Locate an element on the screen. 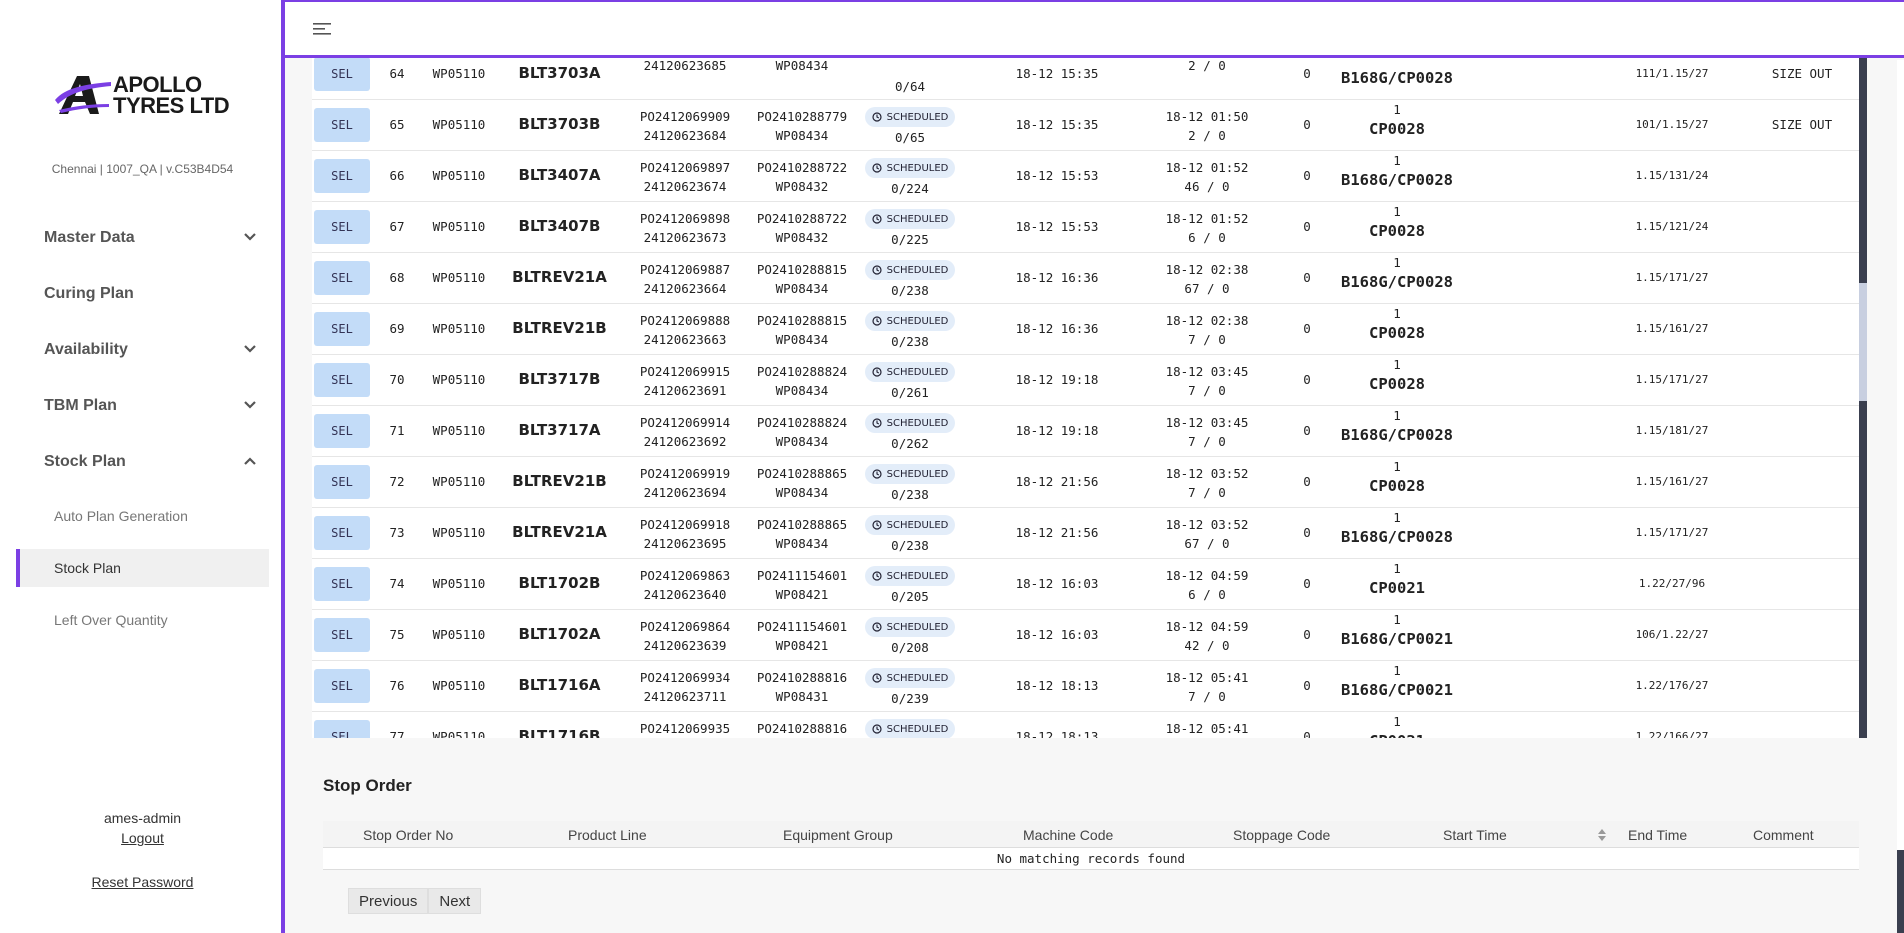  po-primary: PO2412069898 24120623673 is located at coordinates (685, 228).